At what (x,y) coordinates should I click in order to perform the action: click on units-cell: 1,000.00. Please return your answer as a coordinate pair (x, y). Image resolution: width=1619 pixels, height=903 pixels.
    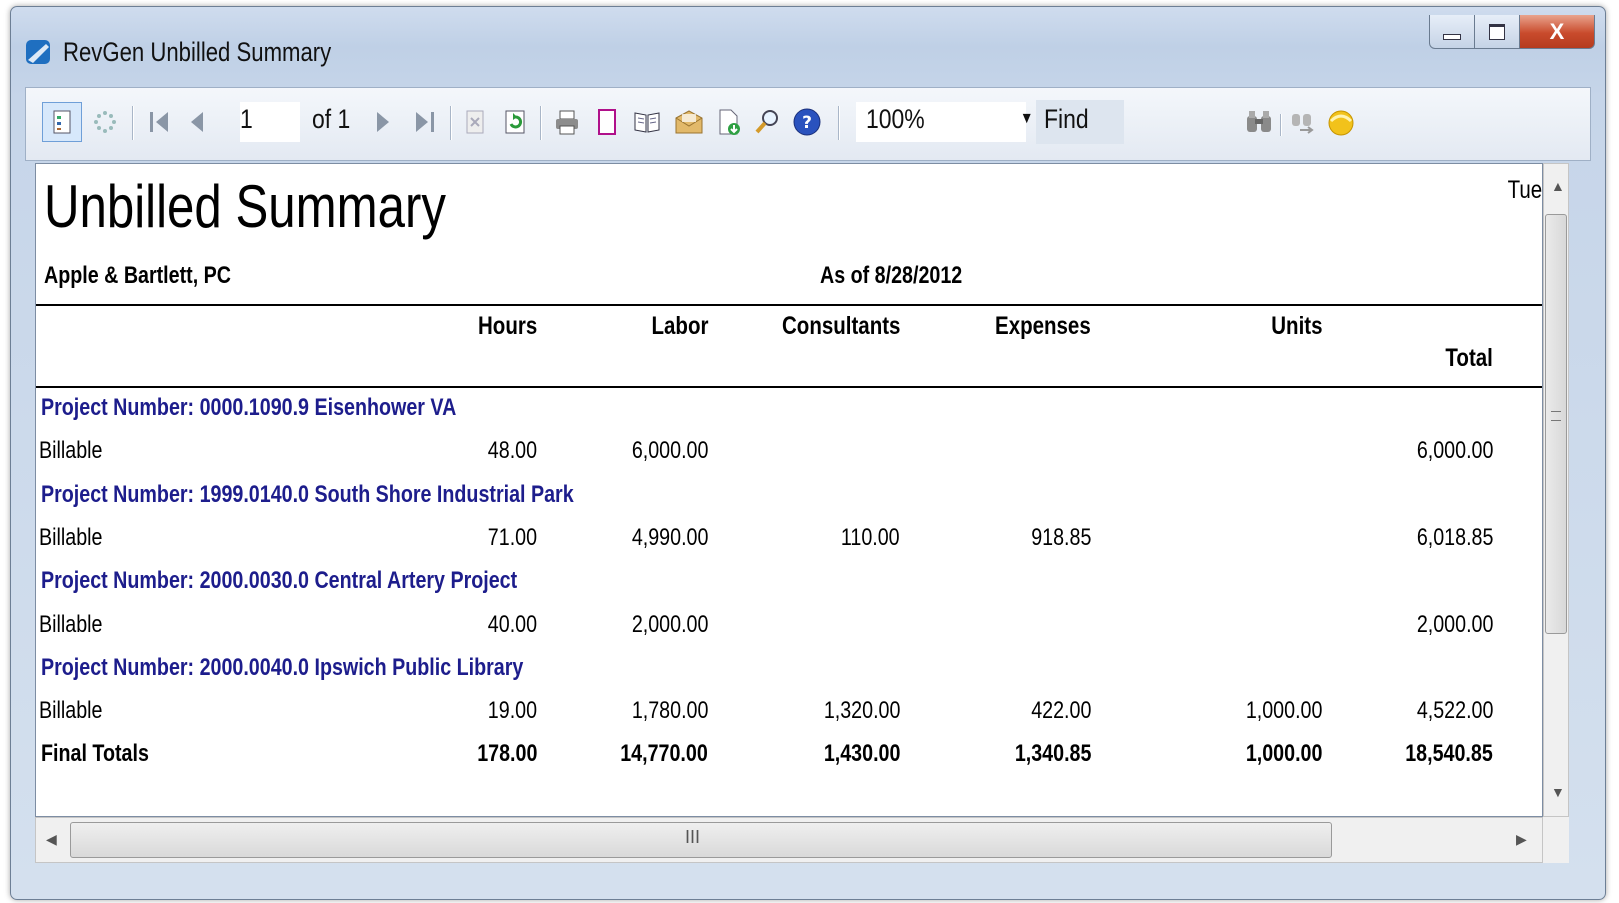
    Looking at the image, I should click on (1283, 710).